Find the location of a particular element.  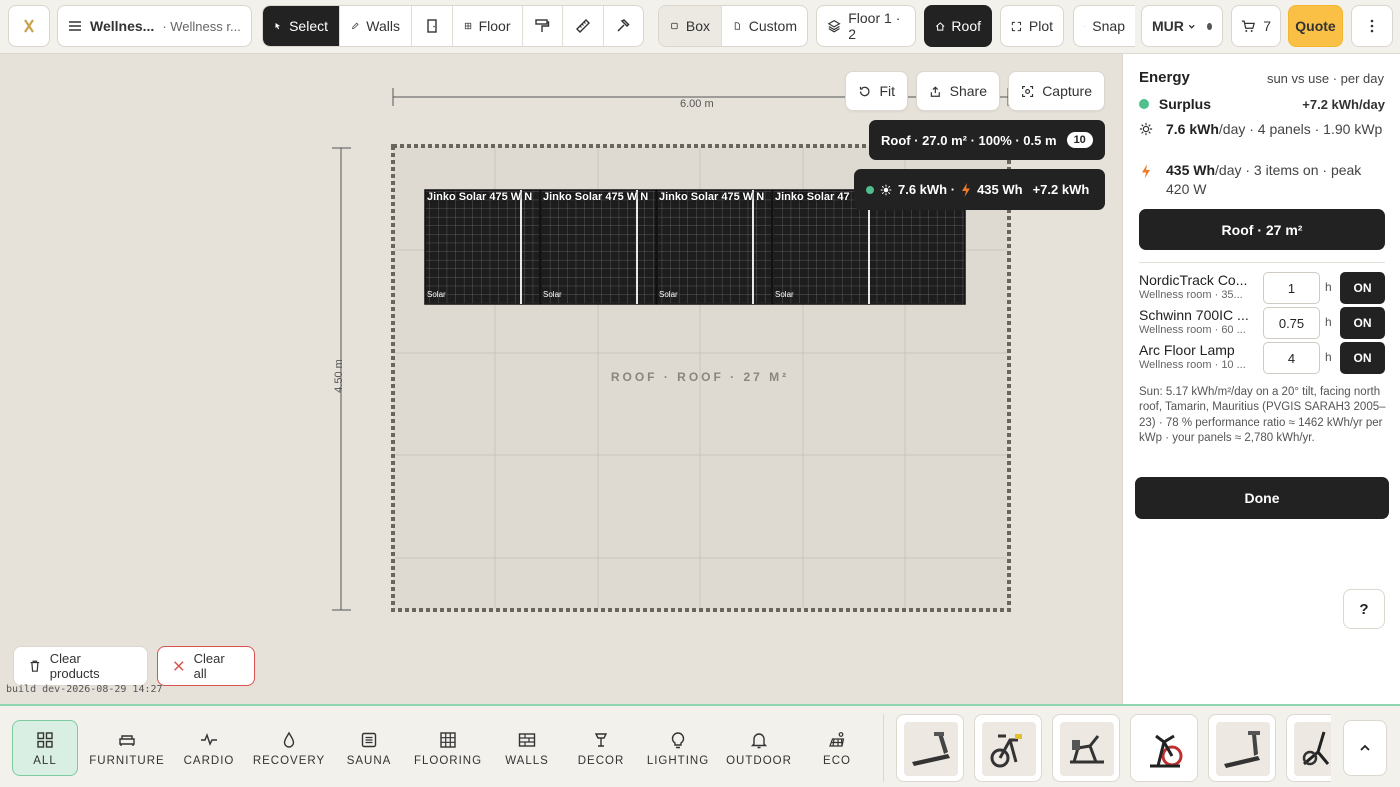

house-icon is located at coordinates (940, 26).